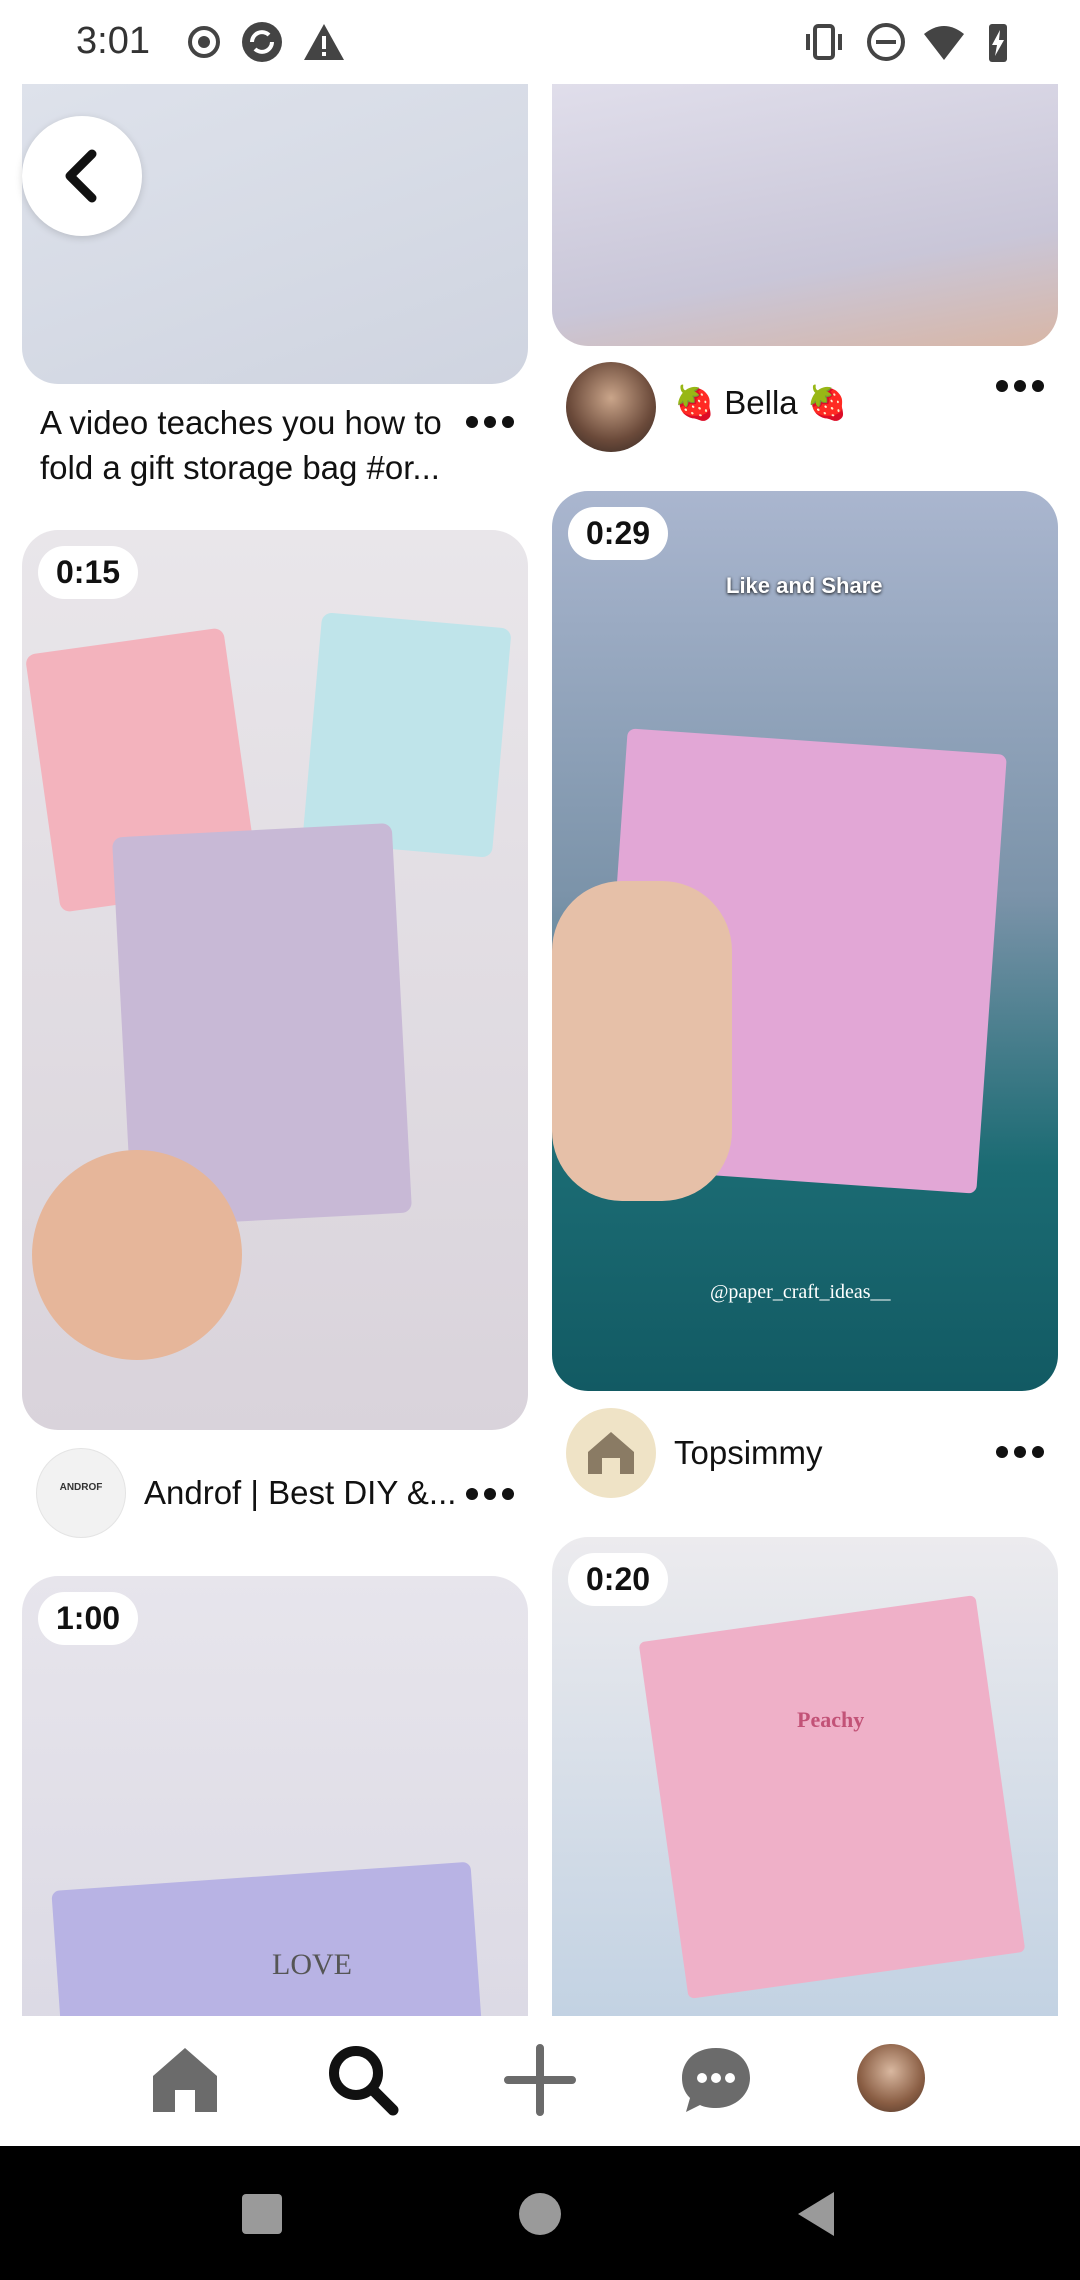 The width and height of the screenshot is (1080, 2280). What do you see at coordinates (748, 1453) in the screenshot?
I see `creator-name: Topsimmy` at bounding box center [748, 1453].